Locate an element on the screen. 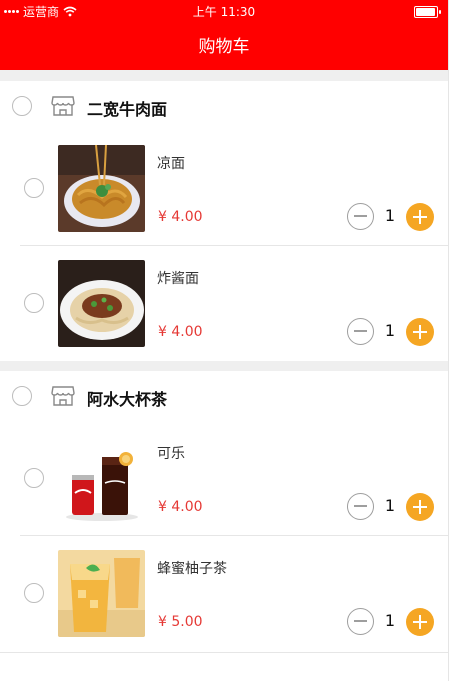 This screenshot has height=681, width=453. shop-name: 二宽牛肉面 is located at coordinates (127, 108).